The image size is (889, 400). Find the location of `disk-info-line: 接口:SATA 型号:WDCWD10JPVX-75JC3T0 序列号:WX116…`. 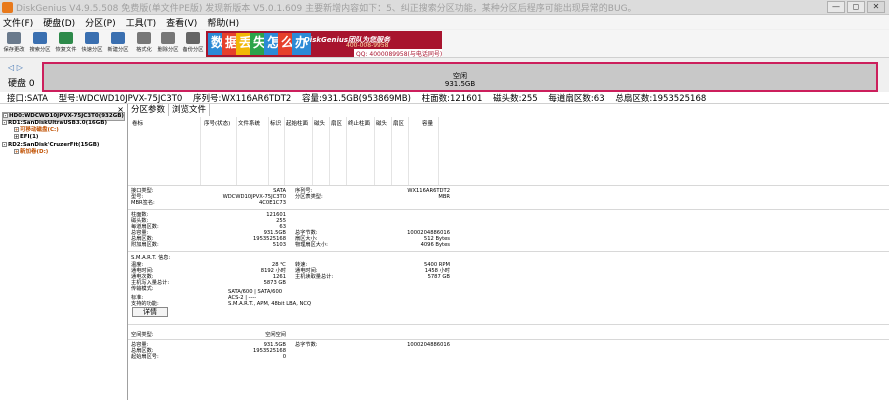

disk-info-line: 接口:SATA 型号:WDCWD10JPVX-75JC3T0 序列号:WX116… is located at coordinates (444, 98).